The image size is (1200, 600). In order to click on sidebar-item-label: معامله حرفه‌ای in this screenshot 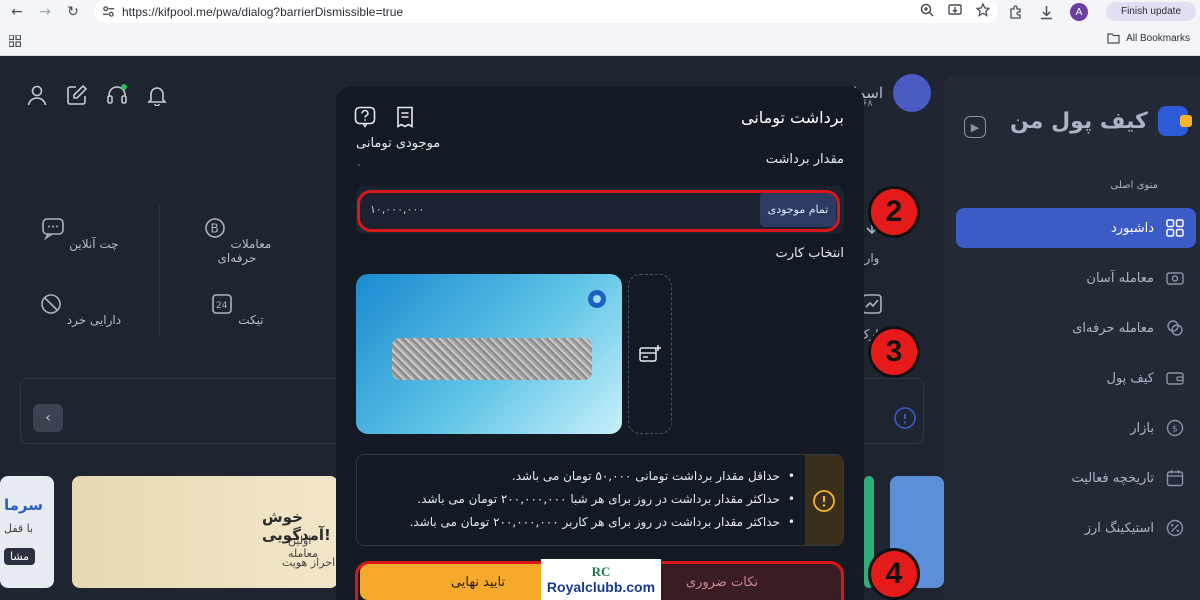, I will do `click(1113, 328)`.